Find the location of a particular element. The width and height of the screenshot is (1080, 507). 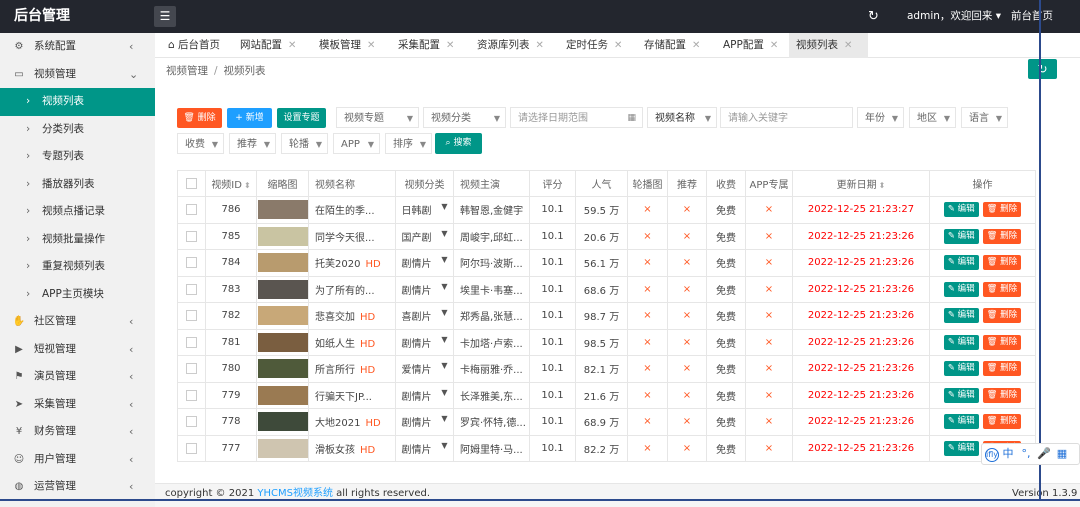

sidebar-item-system-config: ⚙ 系统配置 ‹ is located at coordinates (77, 47).